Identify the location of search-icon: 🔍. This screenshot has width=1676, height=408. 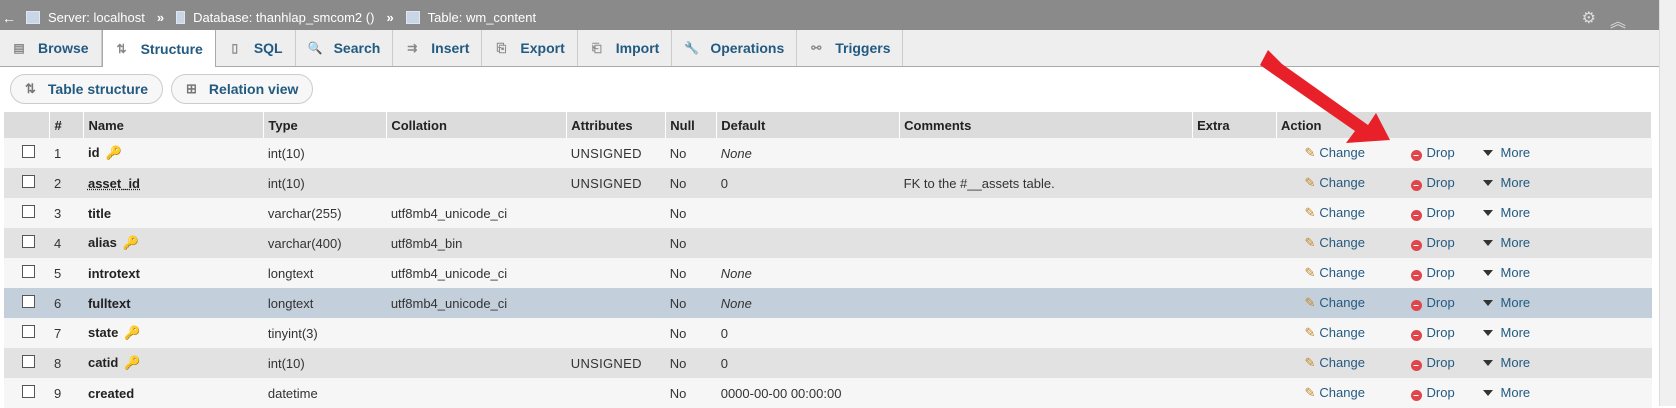
(315, 48).